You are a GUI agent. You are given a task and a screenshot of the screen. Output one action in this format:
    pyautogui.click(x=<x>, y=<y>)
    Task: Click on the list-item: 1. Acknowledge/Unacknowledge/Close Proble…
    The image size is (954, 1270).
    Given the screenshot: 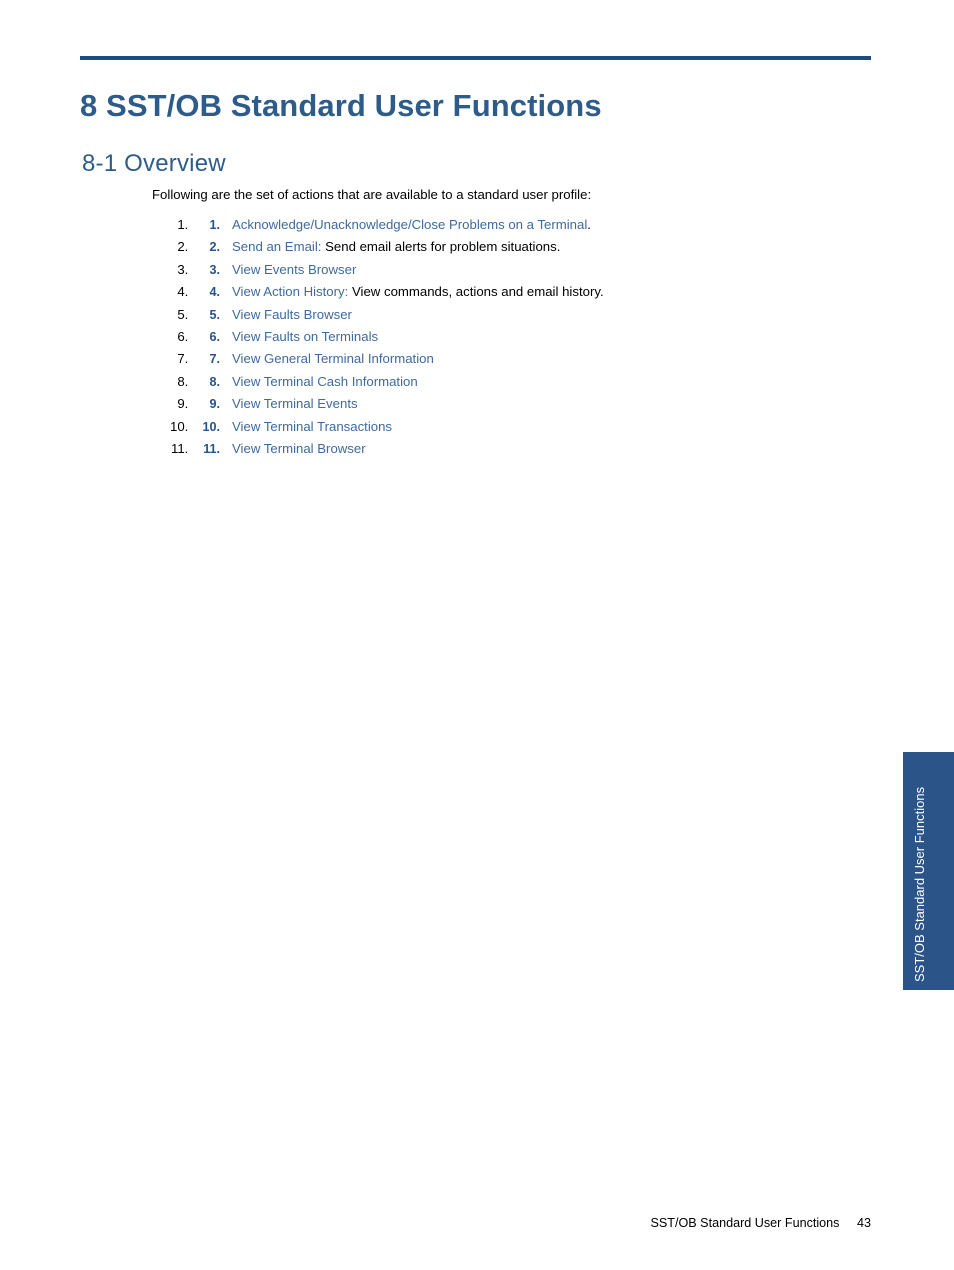 What is the action you would take?
    pyautogui.click(x=552, y=225)
    